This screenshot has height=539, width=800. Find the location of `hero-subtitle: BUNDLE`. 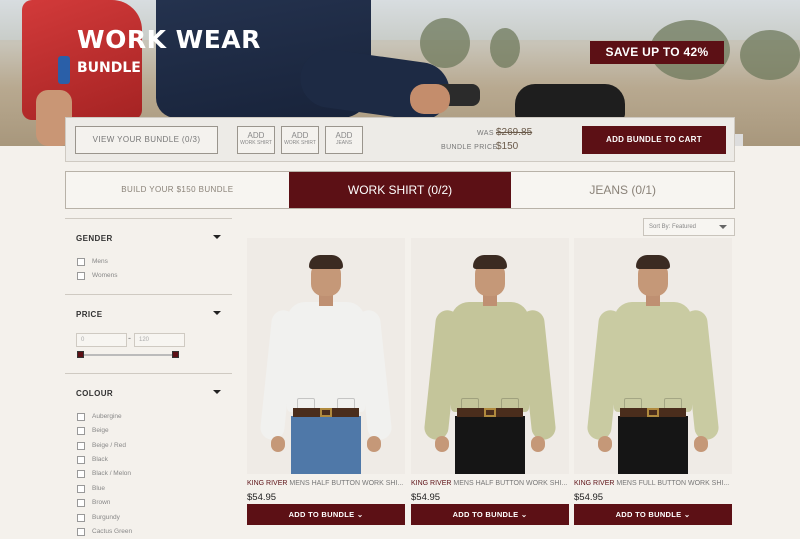

hero-subtitle: BUNDLE is located at coordinates (109, 68).